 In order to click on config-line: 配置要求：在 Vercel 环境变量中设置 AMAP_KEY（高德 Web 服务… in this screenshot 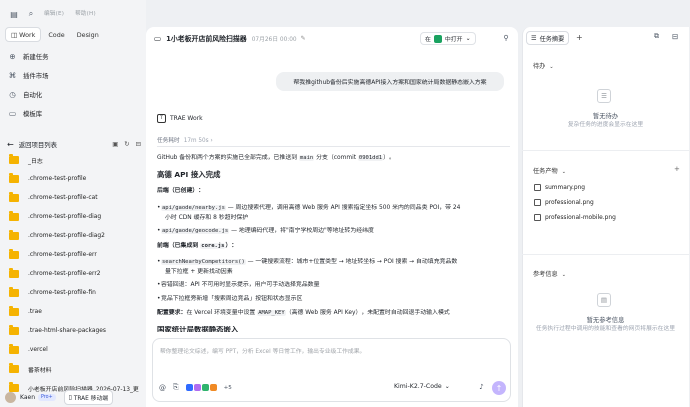, I will do `click(303, 313)`.